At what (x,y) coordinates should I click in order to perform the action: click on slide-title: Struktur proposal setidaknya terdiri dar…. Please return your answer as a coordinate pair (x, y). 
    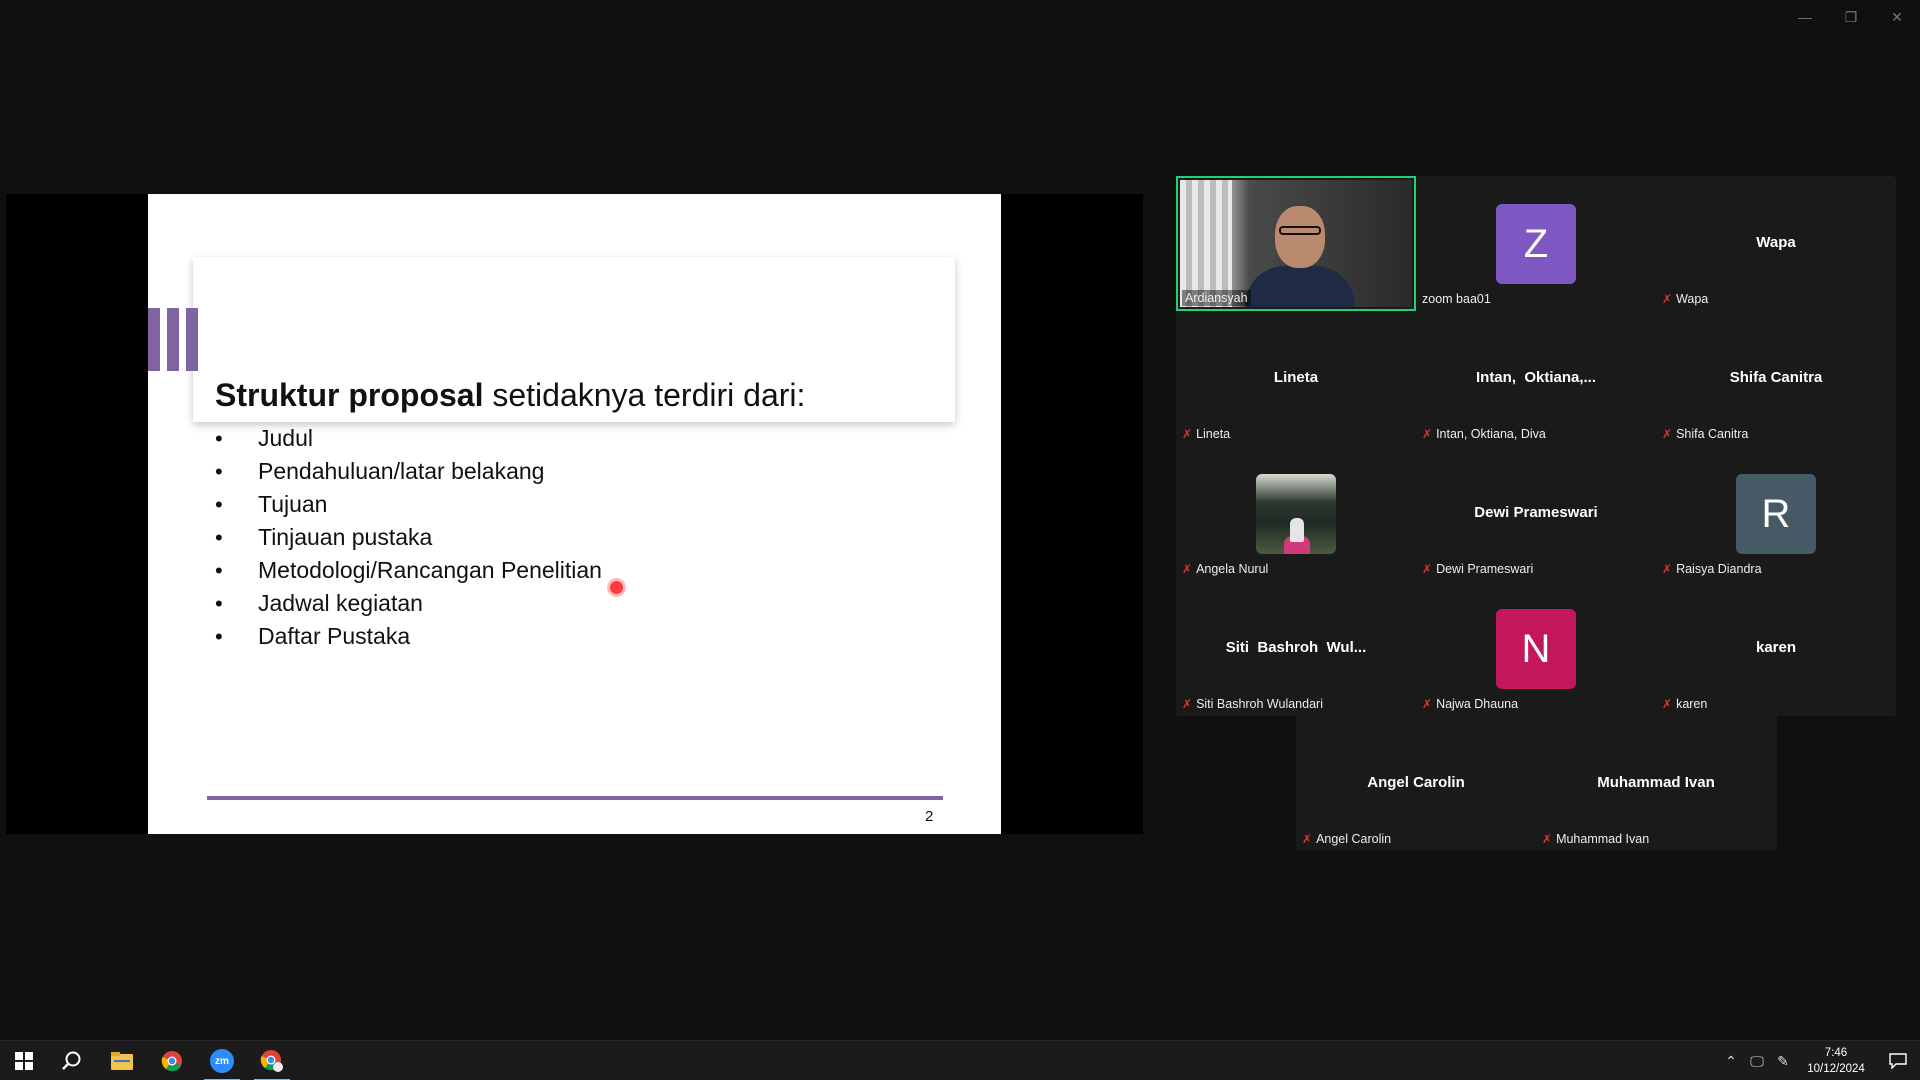
    Looking at the image, I should click on (510, 395).